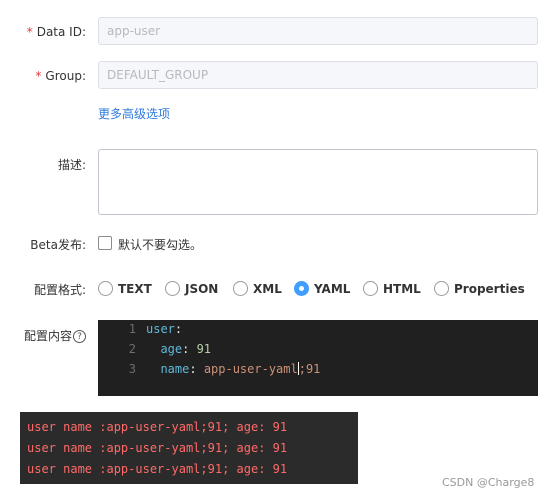  I want to click on yaml-value: app-user-yaml, so click(250, 369).